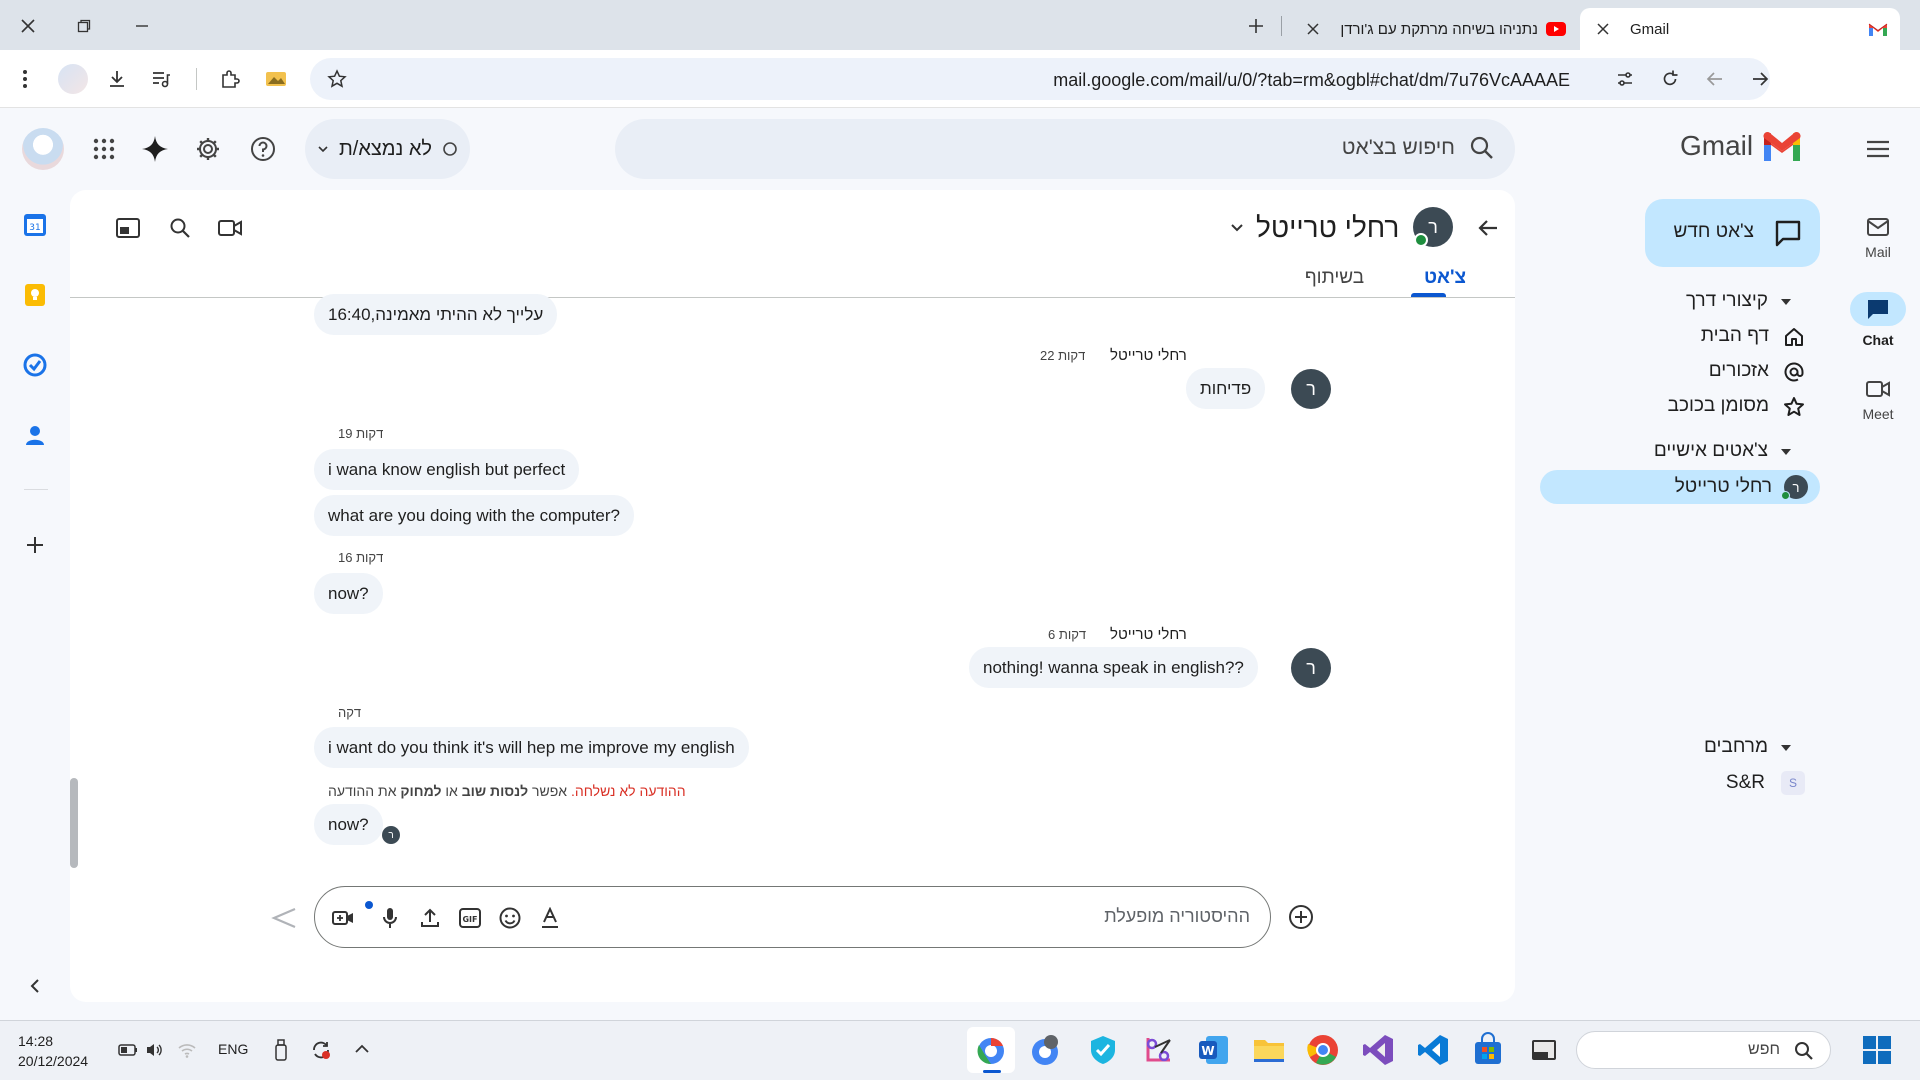 This screenshot has height=1080, width=1920. I want to click on tab-chat: צ'אט, so click(1445, 278).